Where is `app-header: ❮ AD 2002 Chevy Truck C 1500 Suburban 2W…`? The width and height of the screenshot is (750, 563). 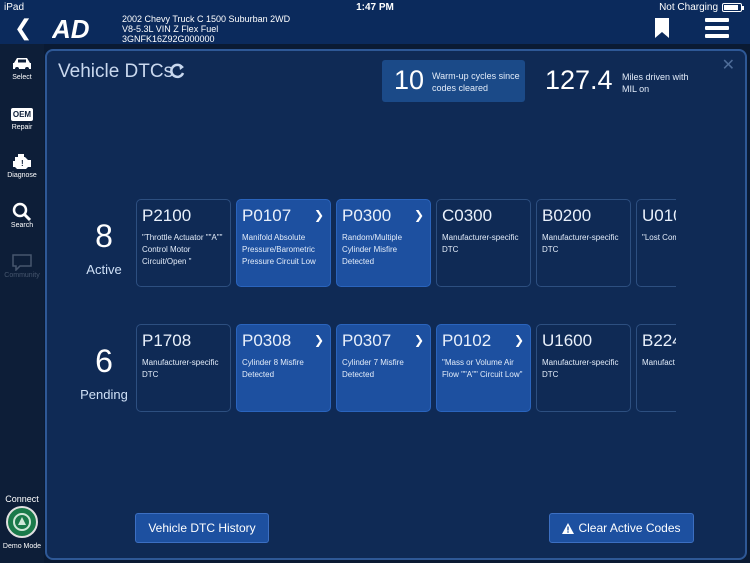 app-header: ❮ AD 2002 Chevy Truck C 1500 Suburban 2W… is located at coordinates (375, 29).